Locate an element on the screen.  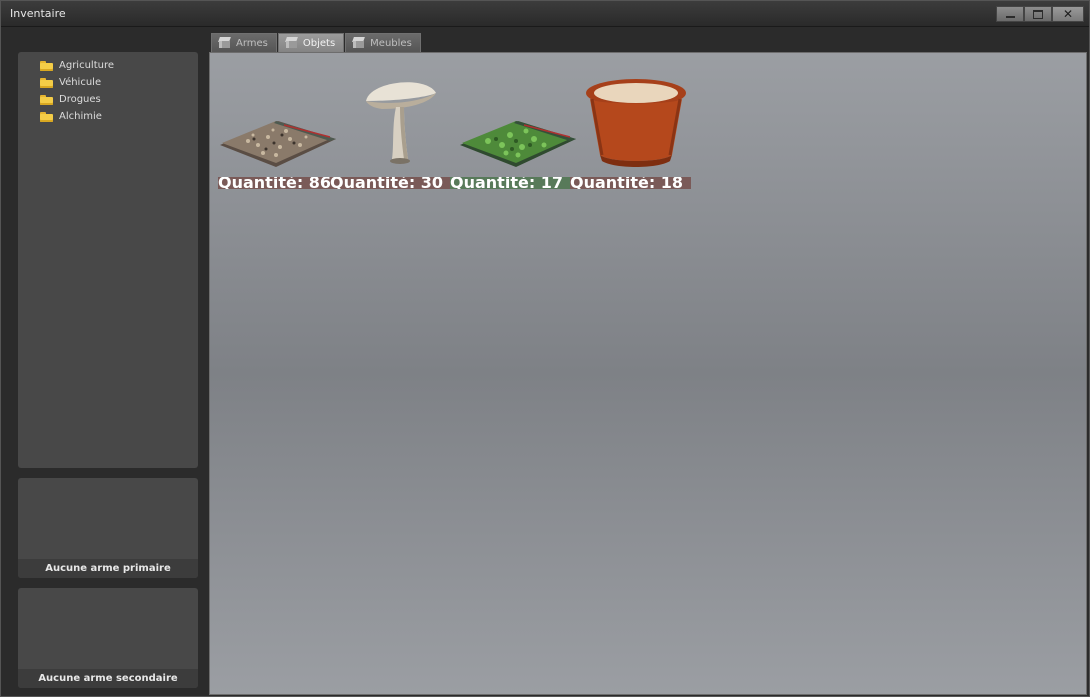
tab-armes: Armes is located at coordinates (244, 42).